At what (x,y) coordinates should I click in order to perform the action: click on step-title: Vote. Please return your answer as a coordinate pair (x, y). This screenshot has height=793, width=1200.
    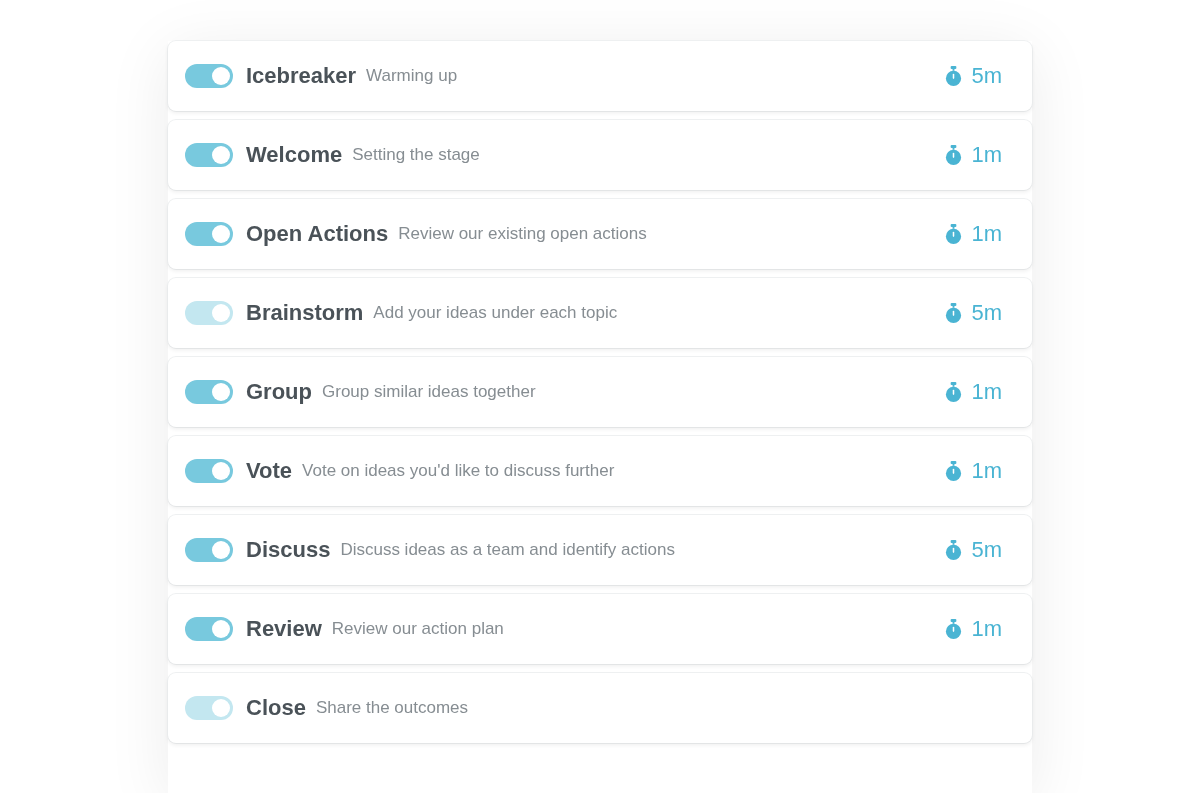
    Looking at the image, I should click on (269, 471).